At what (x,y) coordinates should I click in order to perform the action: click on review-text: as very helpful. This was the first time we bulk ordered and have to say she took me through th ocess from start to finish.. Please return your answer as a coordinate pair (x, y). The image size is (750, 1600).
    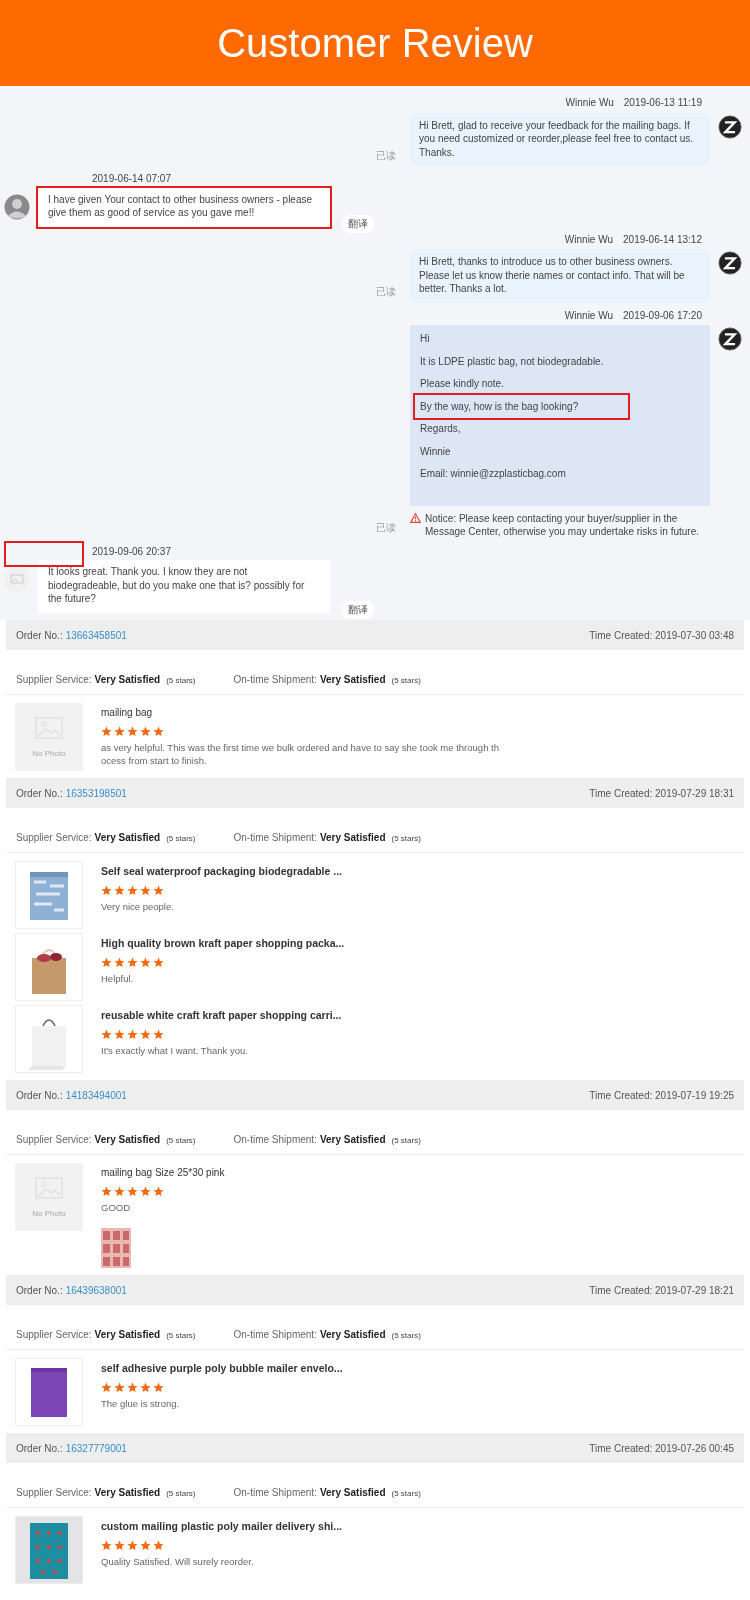
    Looking at the image, I should click on (300, 754).